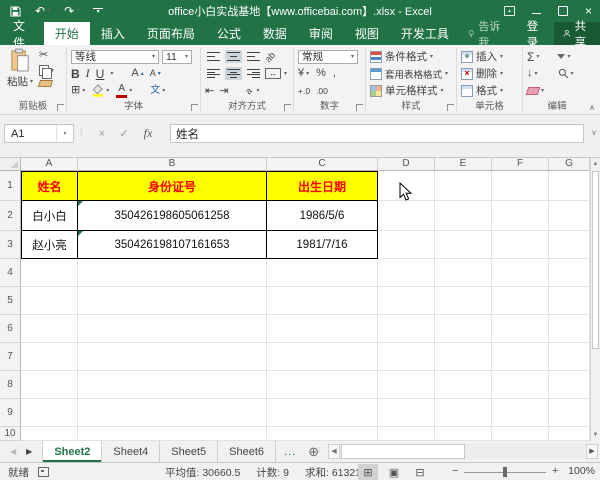 The height and width of the screenshot is (481, 600). Describe the element at coordinates (253, 73) in the screenshot. I see `align-right-icon` at that location.